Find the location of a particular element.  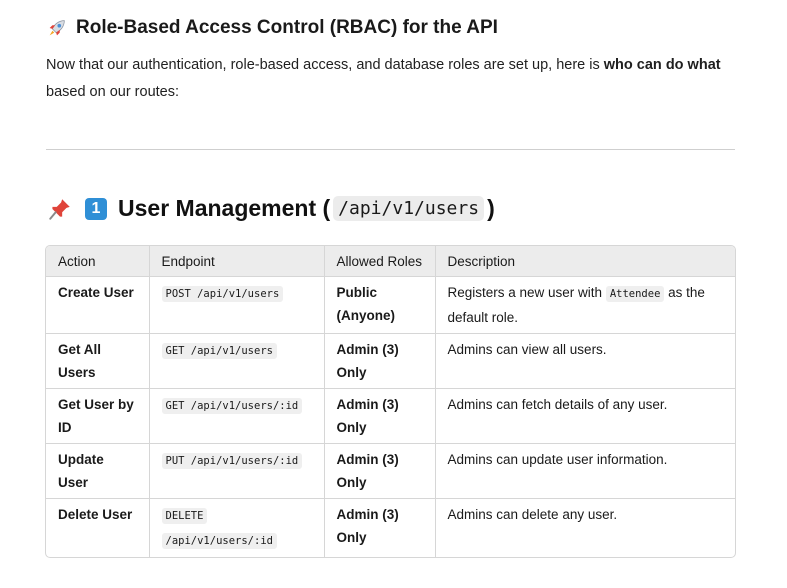

section-title-close: ) is located at coordinates (491, 208).